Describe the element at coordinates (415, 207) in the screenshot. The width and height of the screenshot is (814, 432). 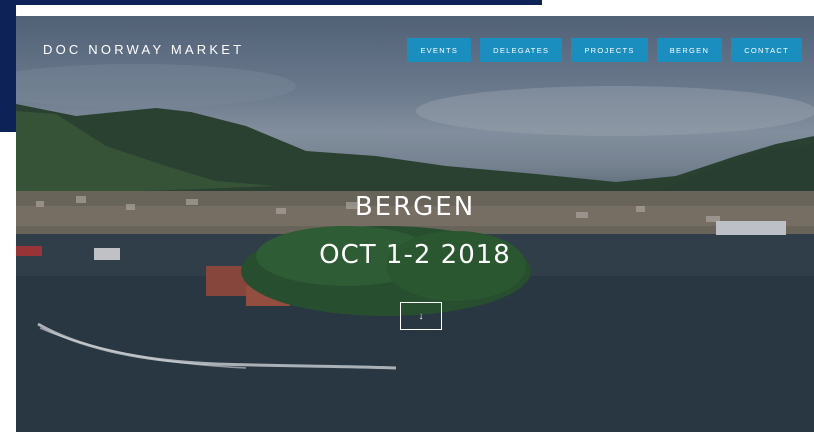
I see `hero-city-heading: BERGEN` at that location.